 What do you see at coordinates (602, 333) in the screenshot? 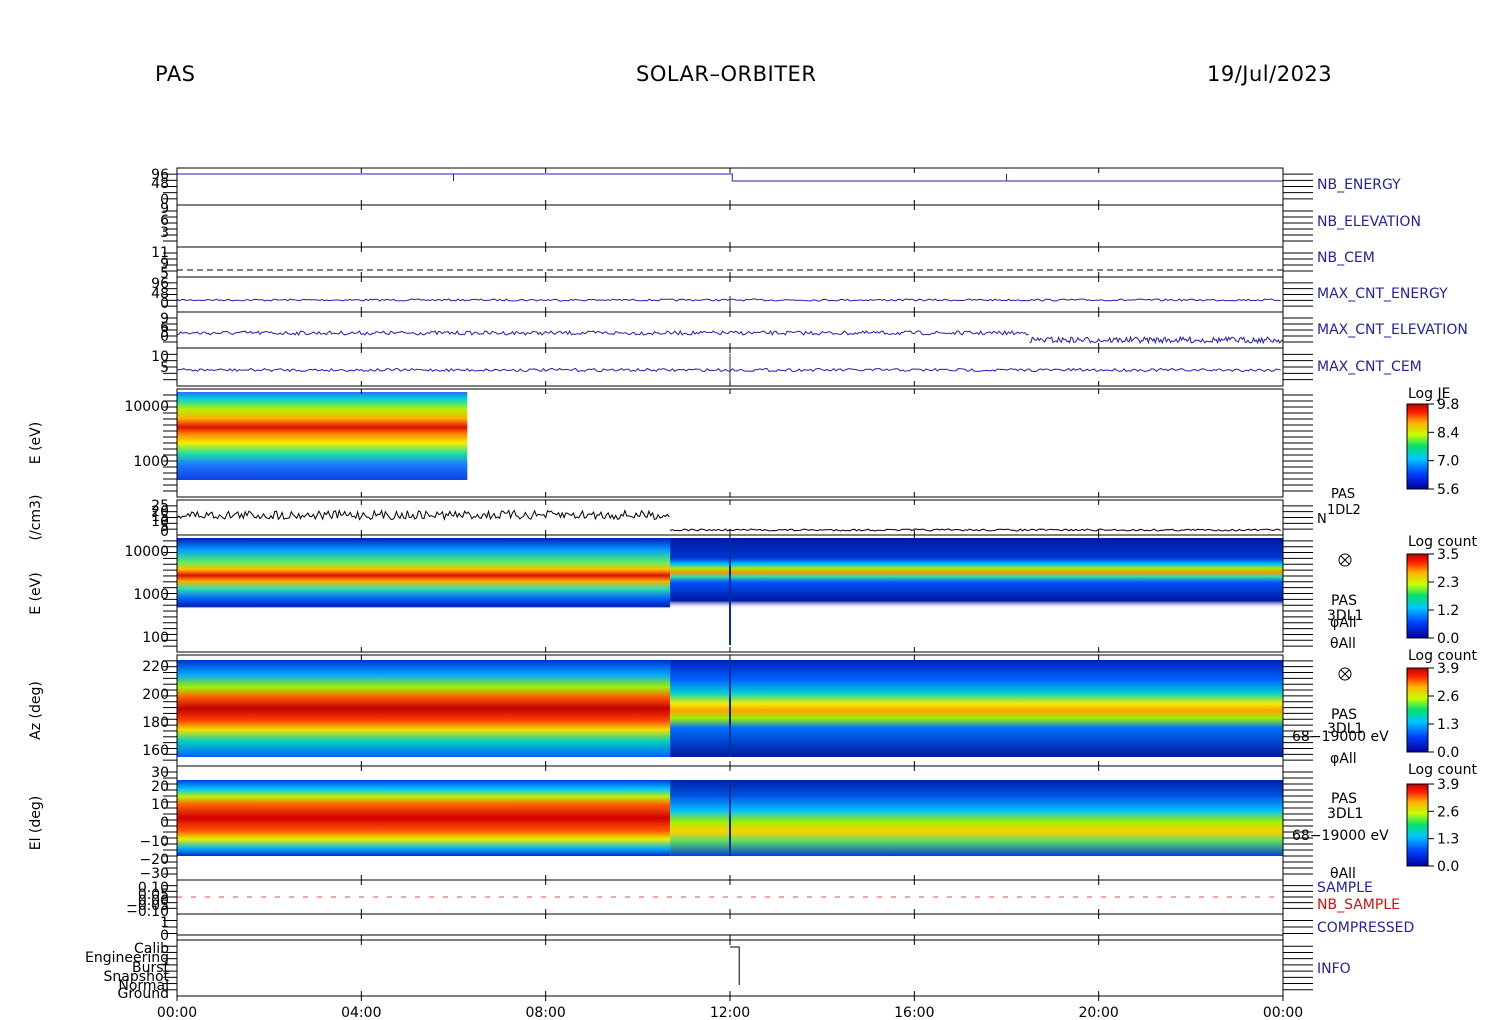
I see `max-cnt-elevation-trace` at bounding box center [602, 333].